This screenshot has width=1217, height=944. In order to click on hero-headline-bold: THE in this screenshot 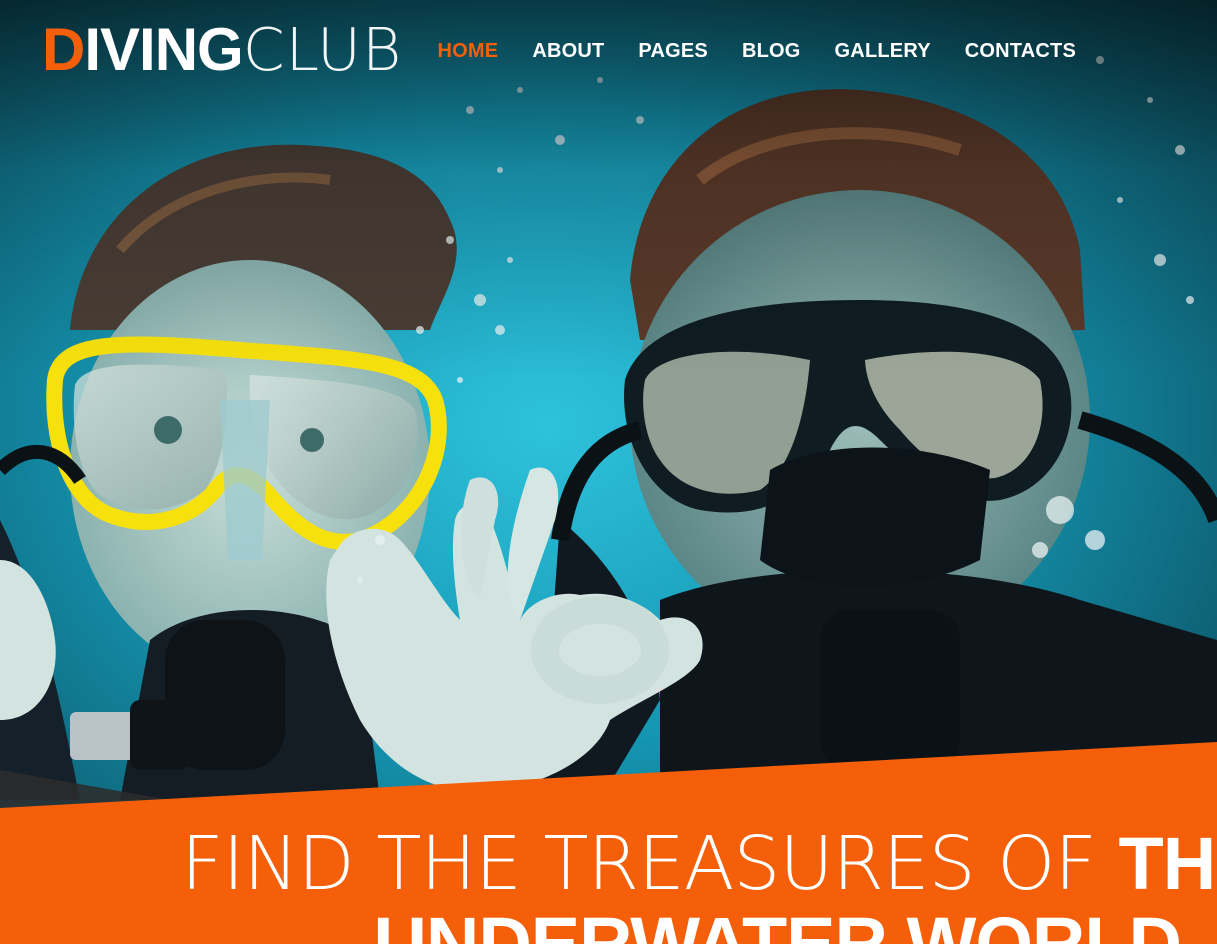, I will do `click(1167, 863)`.